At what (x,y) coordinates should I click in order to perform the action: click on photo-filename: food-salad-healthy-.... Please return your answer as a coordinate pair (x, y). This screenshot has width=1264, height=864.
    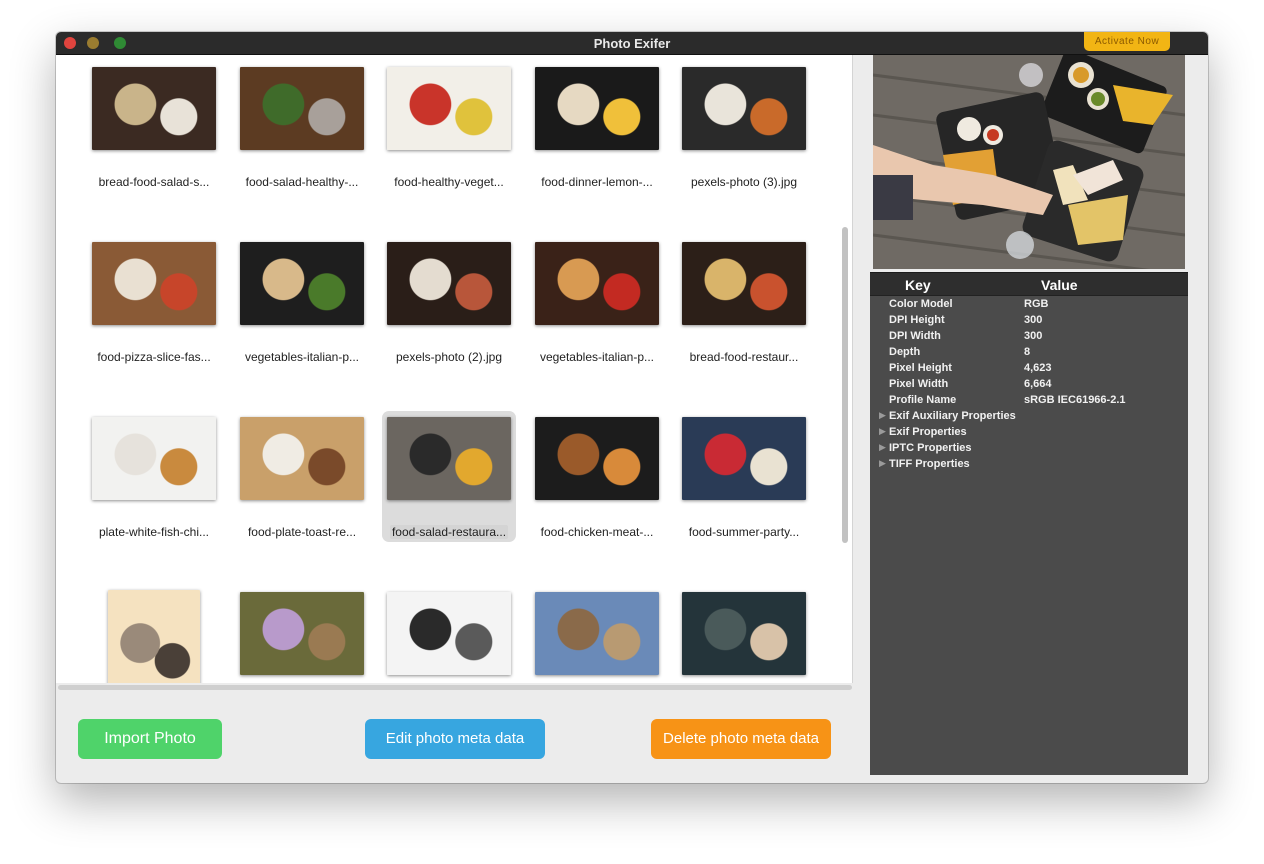
    Looking at the image, I should click on (302, 182).